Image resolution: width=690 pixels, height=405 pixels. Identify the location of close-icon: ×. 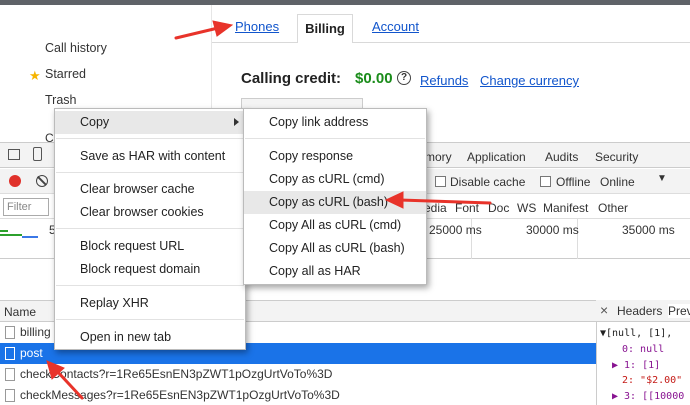
(604, 310).